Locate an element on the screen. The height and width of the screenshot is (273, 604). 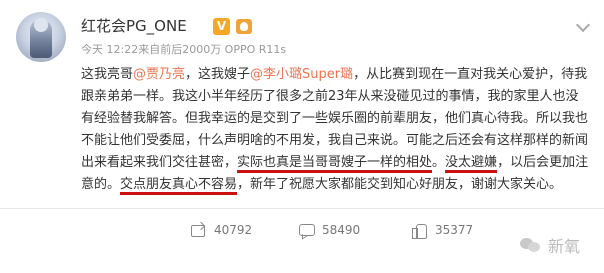
share-button: 40792 is located at coordinates (221, 230).